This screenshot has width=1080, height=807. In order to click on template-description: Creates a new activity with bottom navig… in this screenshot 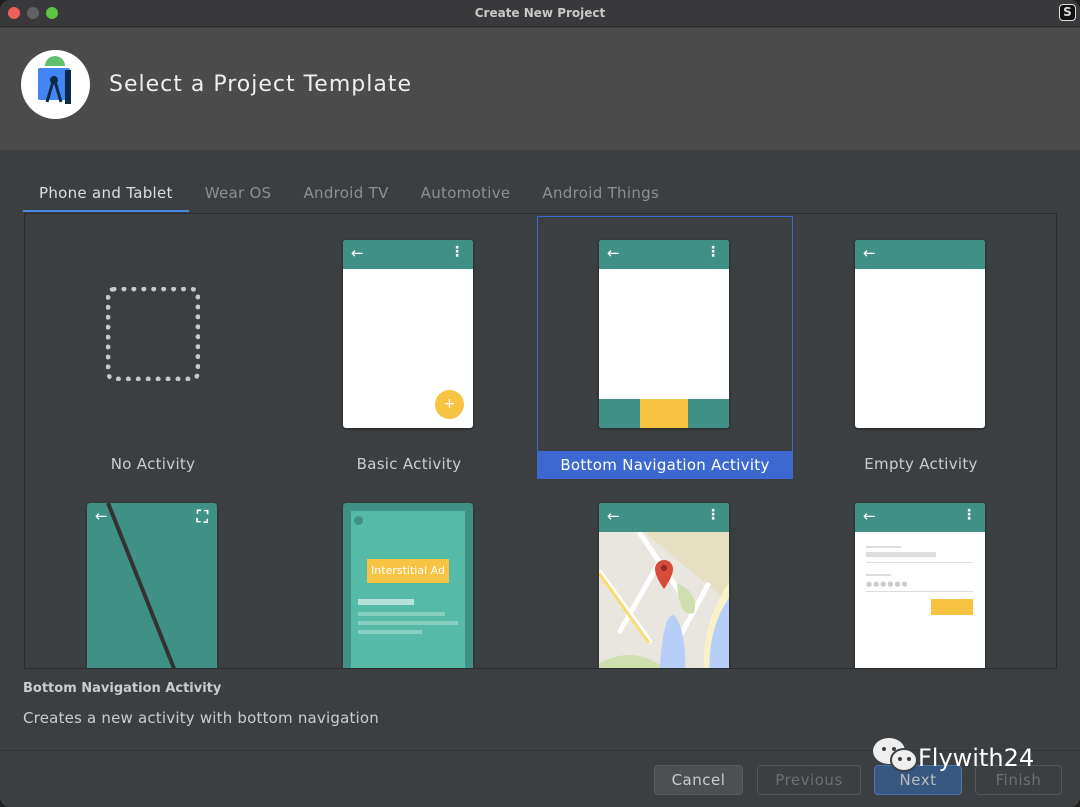, I will do `click(201, 718)`.